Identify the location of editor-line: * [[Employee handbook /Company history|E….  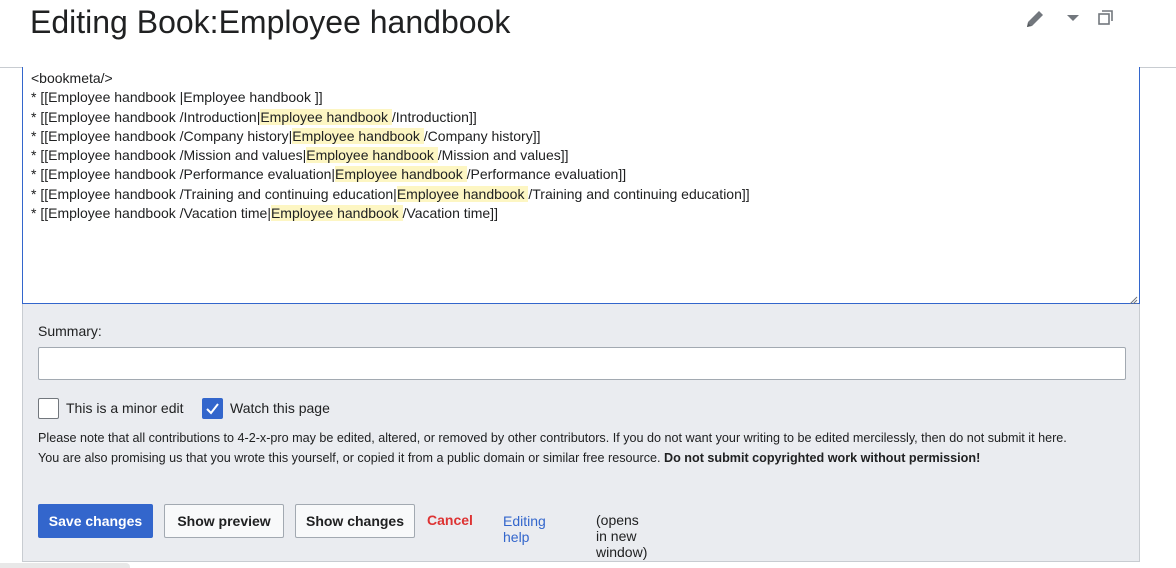
(585, 136).